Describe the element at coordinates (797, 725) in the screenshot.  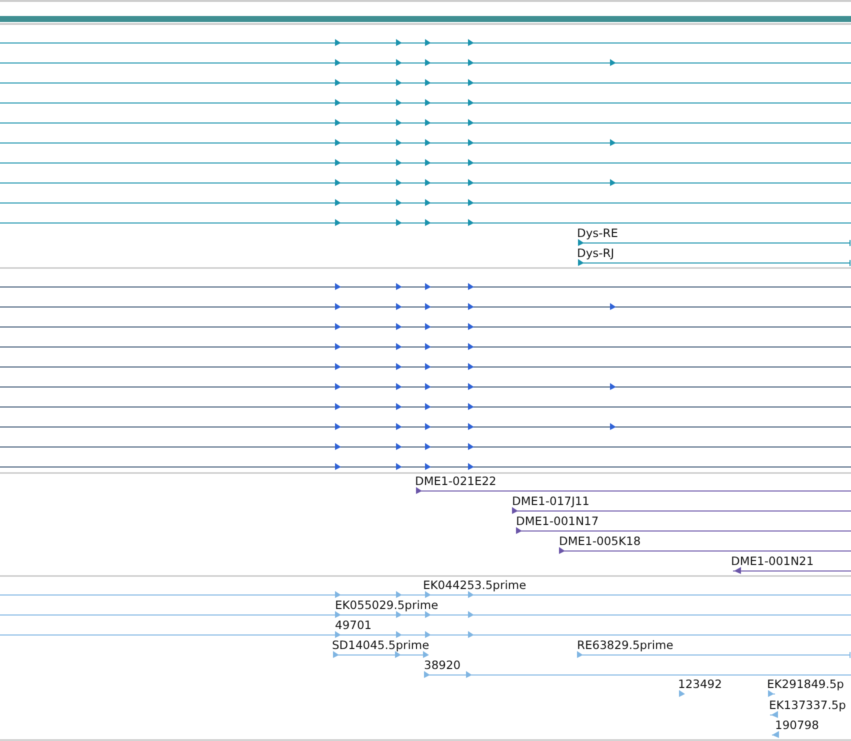
I see `feature-label: 190798` at that location.